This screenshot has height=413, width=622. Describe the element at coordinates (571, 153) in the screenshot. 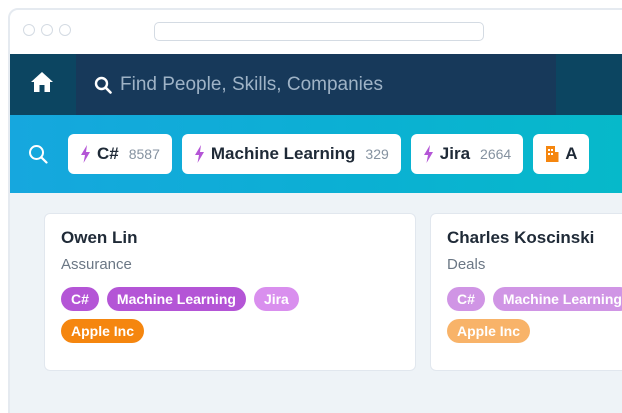

I see `filter-chip-label: A` at that location.